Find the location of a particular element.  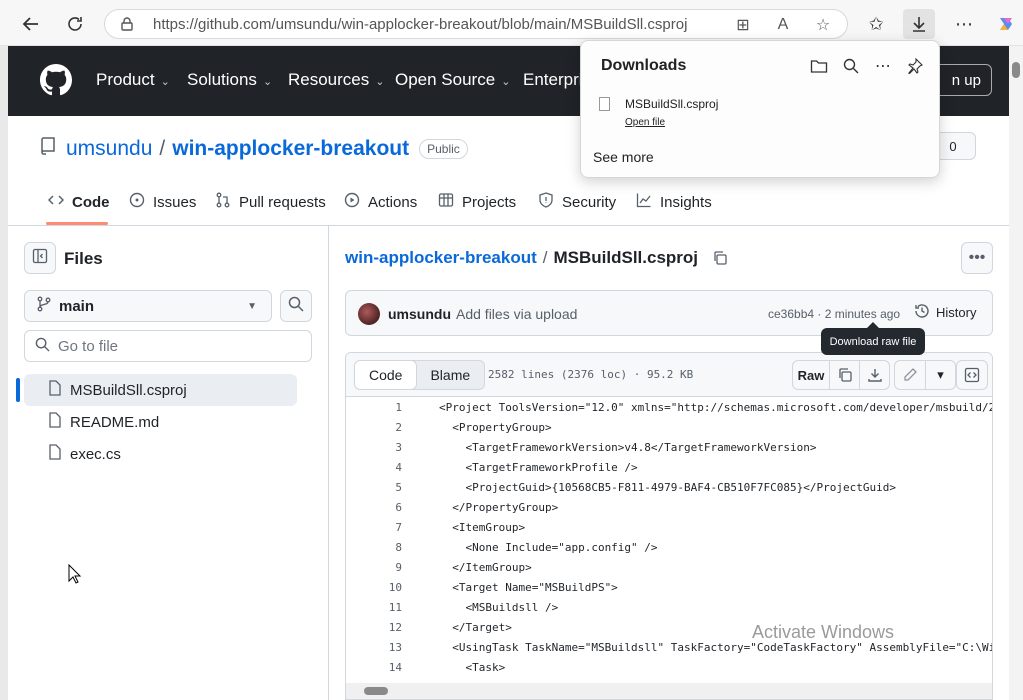

search-files-button is located at coordinates (296, 306).